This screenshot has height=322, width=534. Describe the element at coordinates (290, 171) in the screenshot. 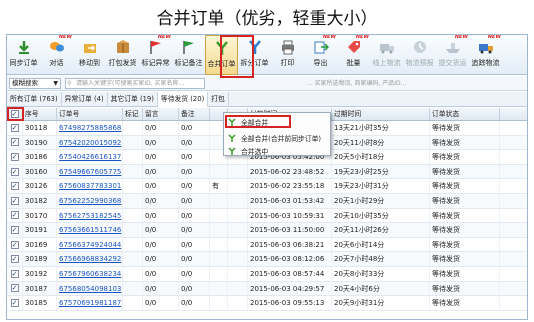

I see `paid-time-cell: 2015-06-02 23:48:52` at that location.